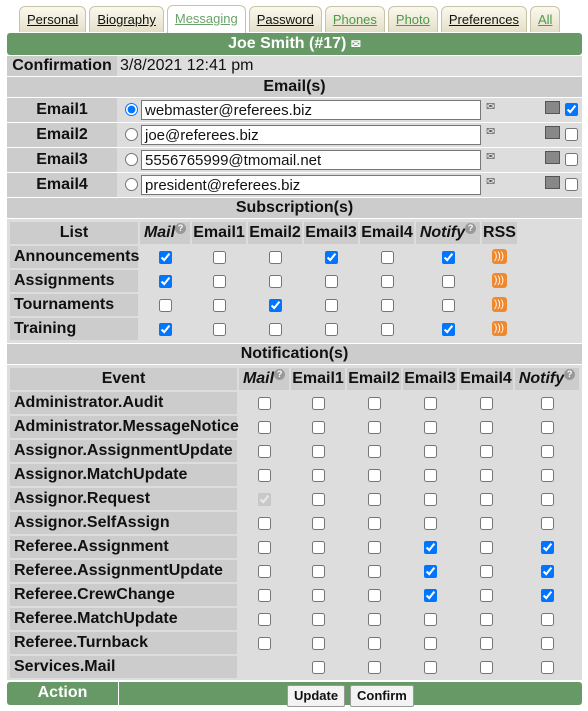 The height and width of the screenshot is (711, 588). Describe the element at coordinates (285, 19) in the screenshot. I see `tab-password: Password` at that location.